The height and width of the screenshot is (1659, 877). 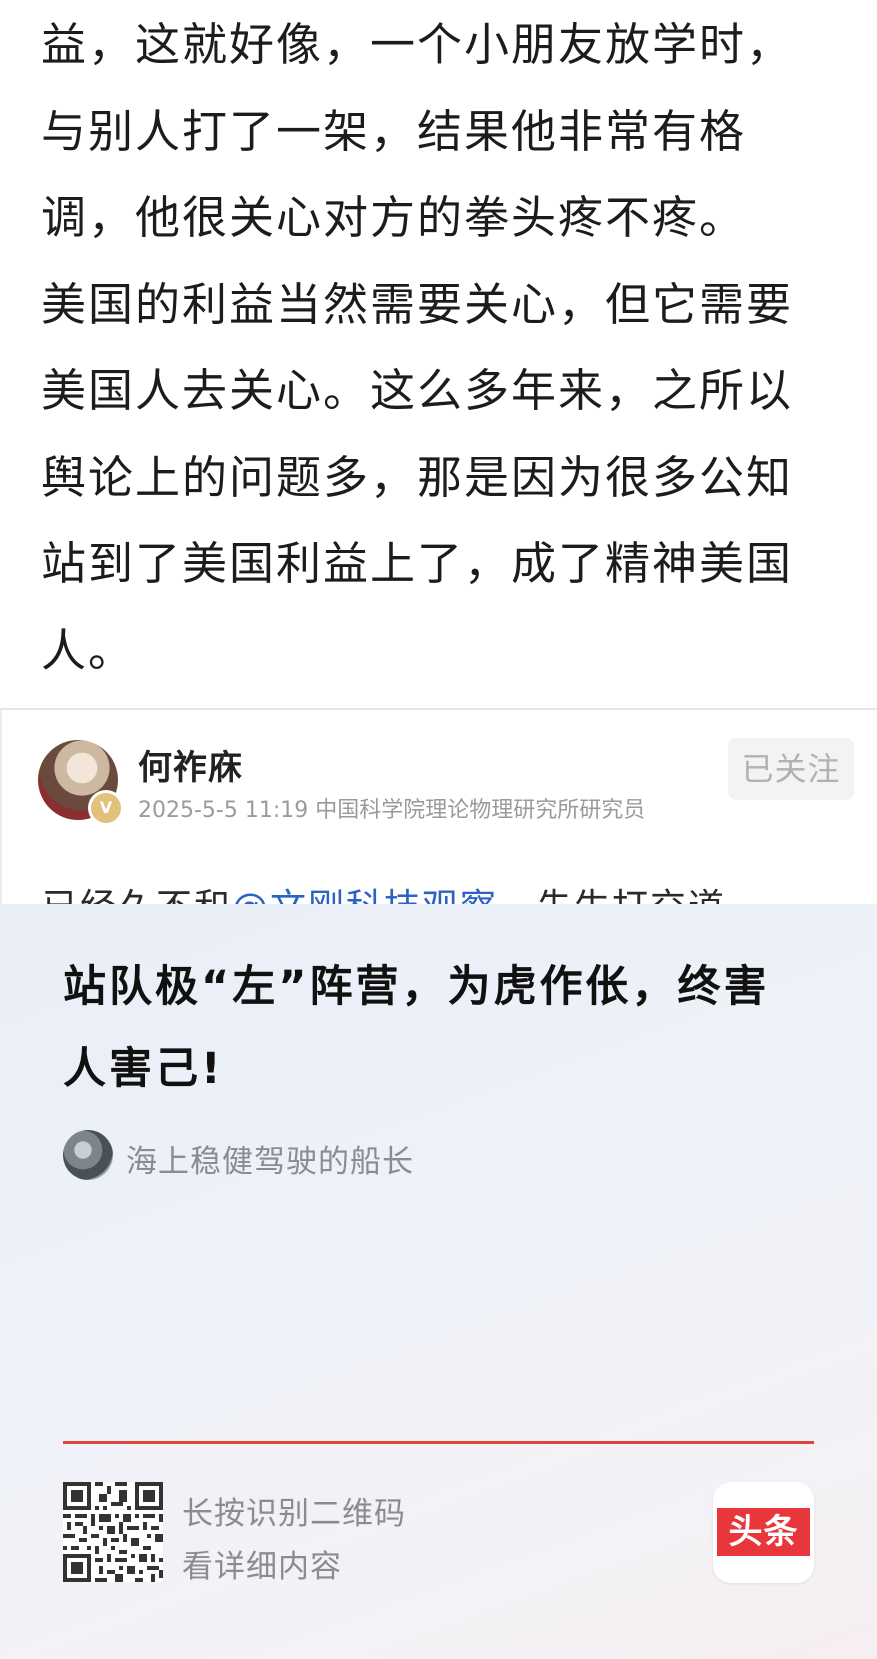 What do you see at coordinates (106, 808) in the screenshot?
I see `verified-badge-icon: V` at bounding box center [106, 808].